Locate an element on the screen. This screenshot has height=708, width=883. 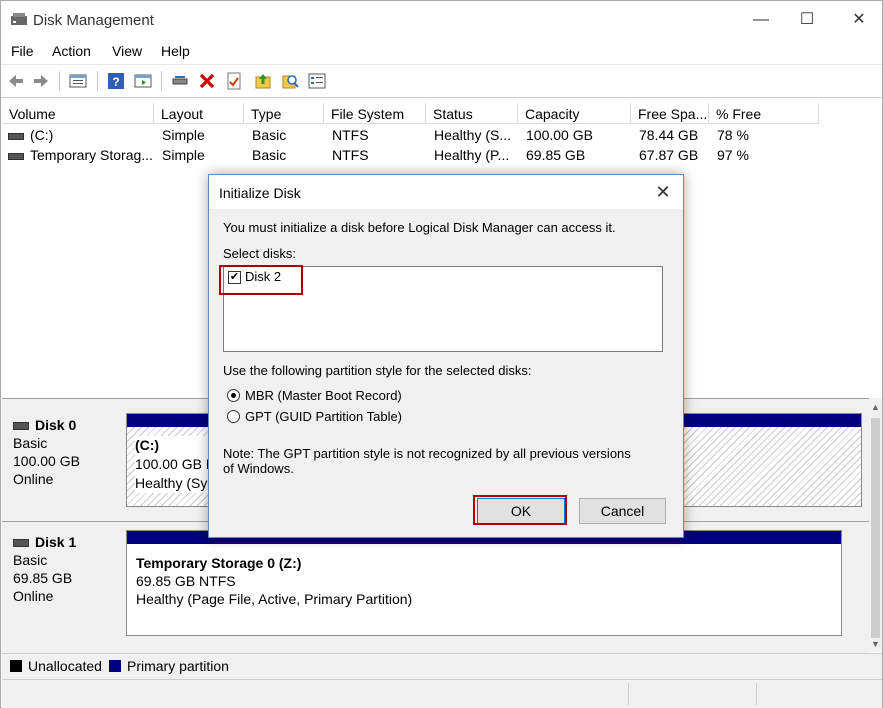
scroll-up-icon: ▲ is located at coordinates (875, 407).